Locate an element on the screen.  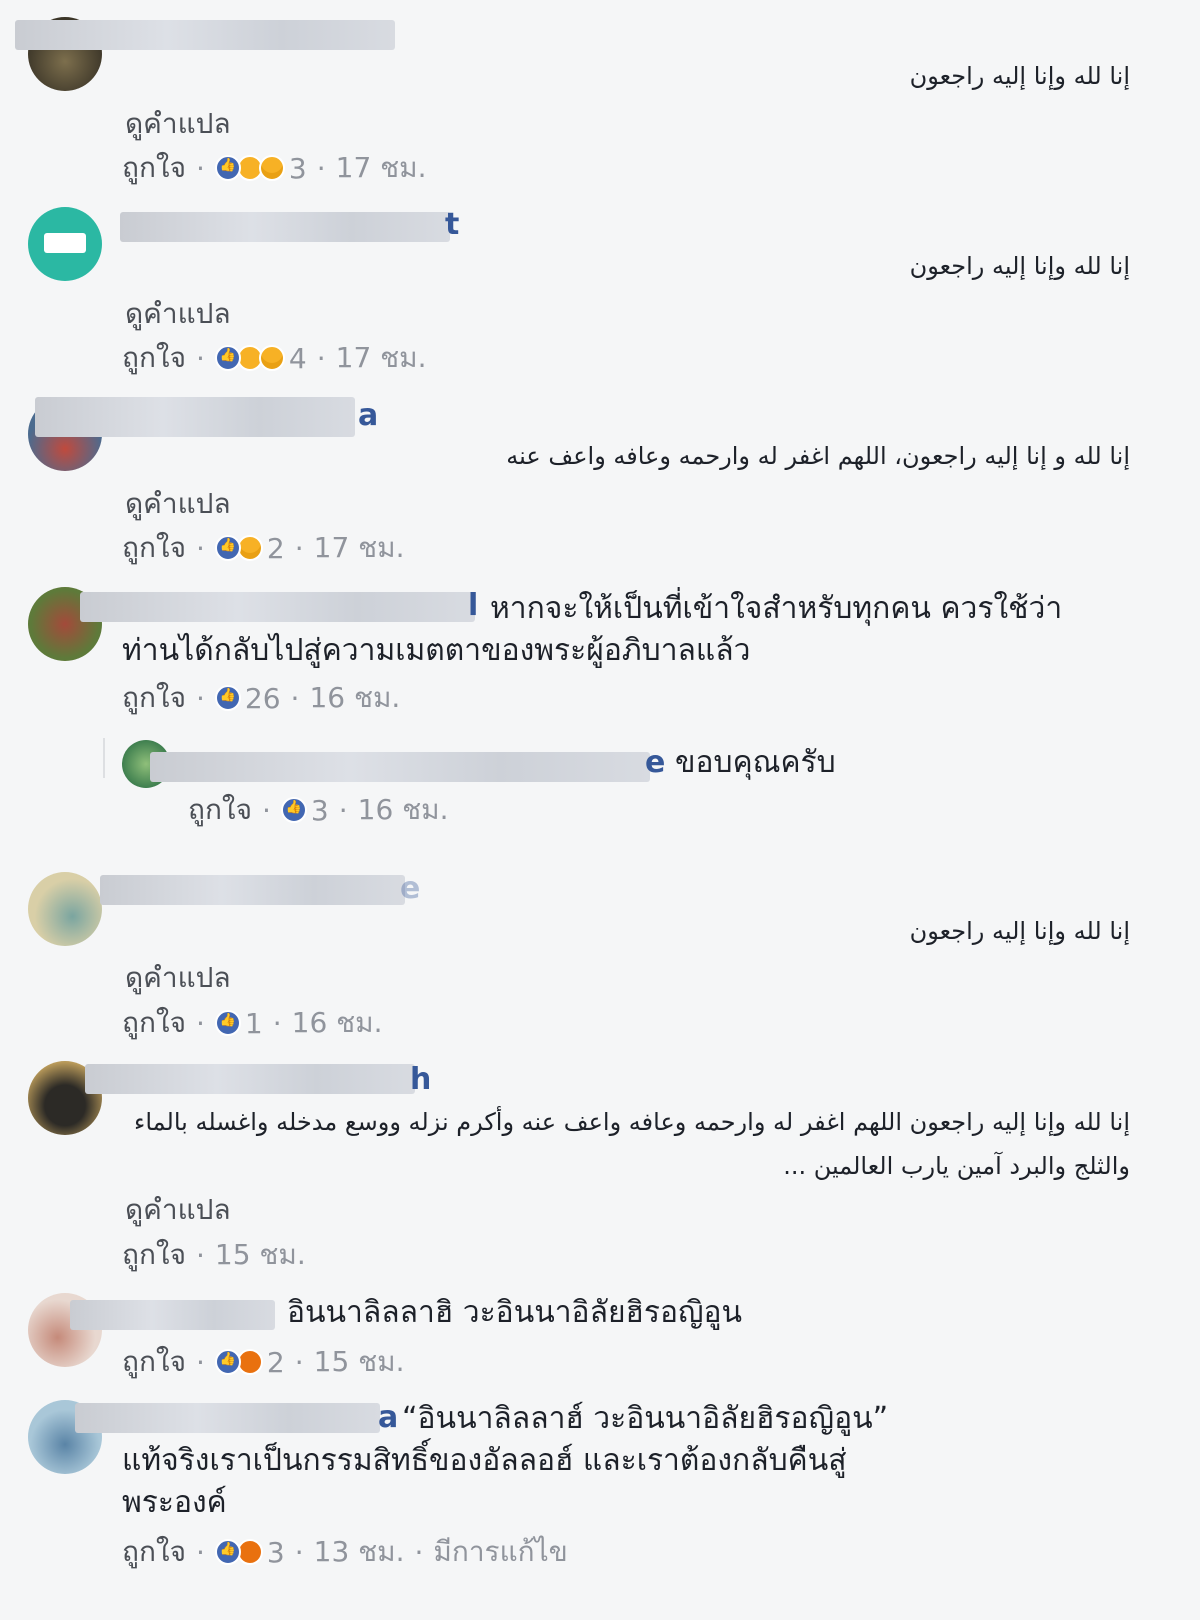
reply-name-tail: e is located at coordinates (655, 762).